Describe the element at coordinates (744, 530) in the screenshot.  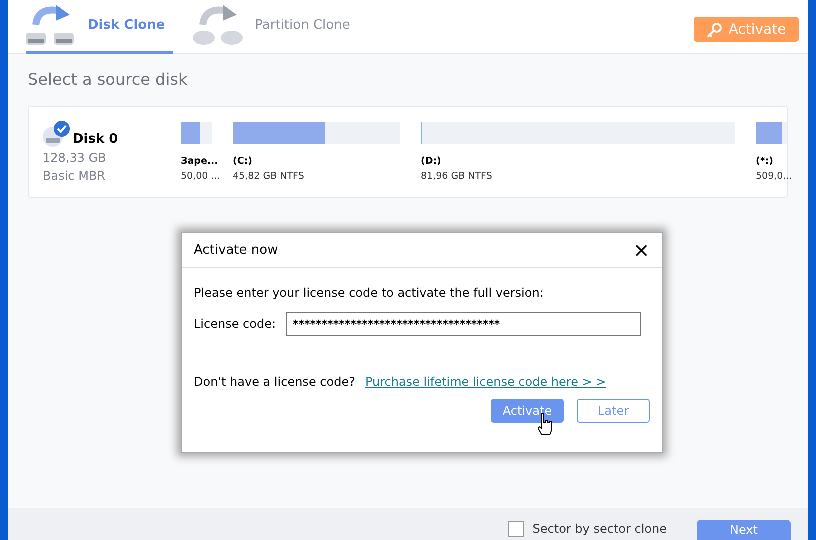
I see `next-button: Next` at that location.